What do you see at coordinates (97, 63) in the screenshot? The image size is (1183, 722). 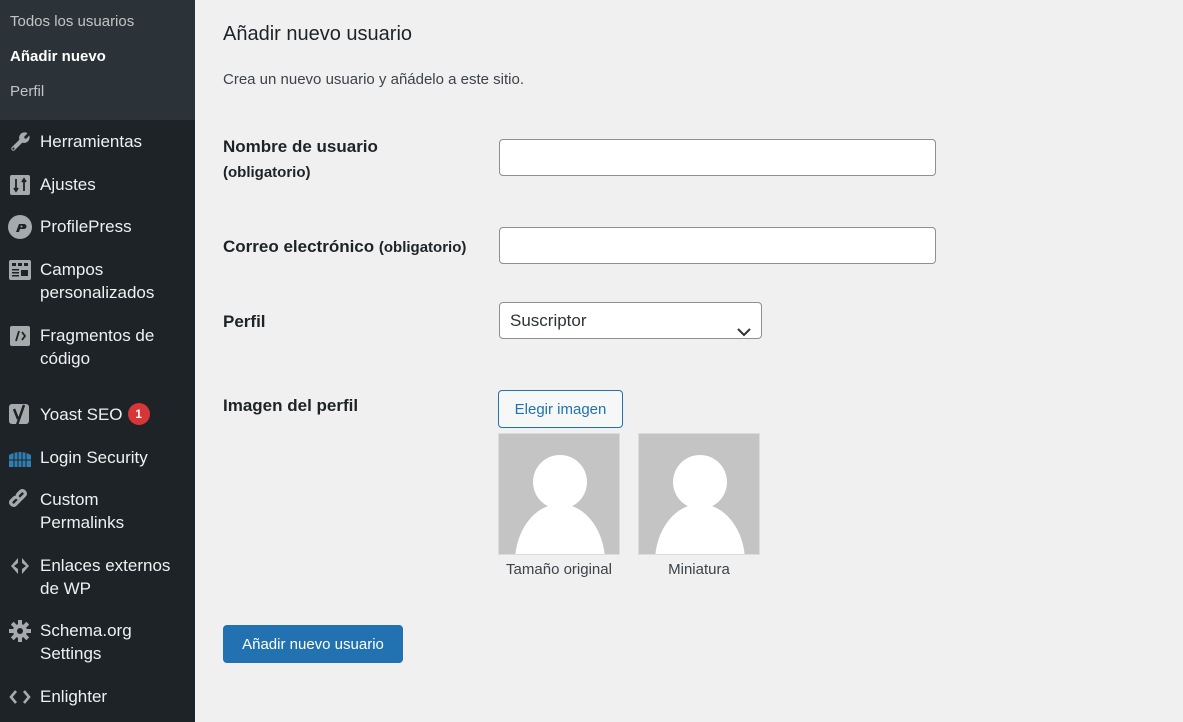 I see `submenu-add-new: Añadir nuevo` at bounding box center [97, 63].